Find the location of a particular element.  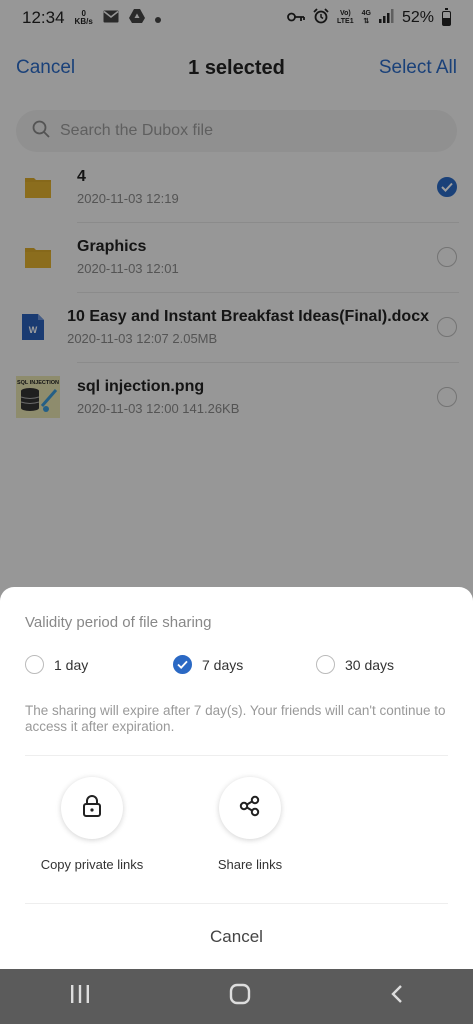

sheet-title: Validity period of file sharing is located at coordinates (118, 622).